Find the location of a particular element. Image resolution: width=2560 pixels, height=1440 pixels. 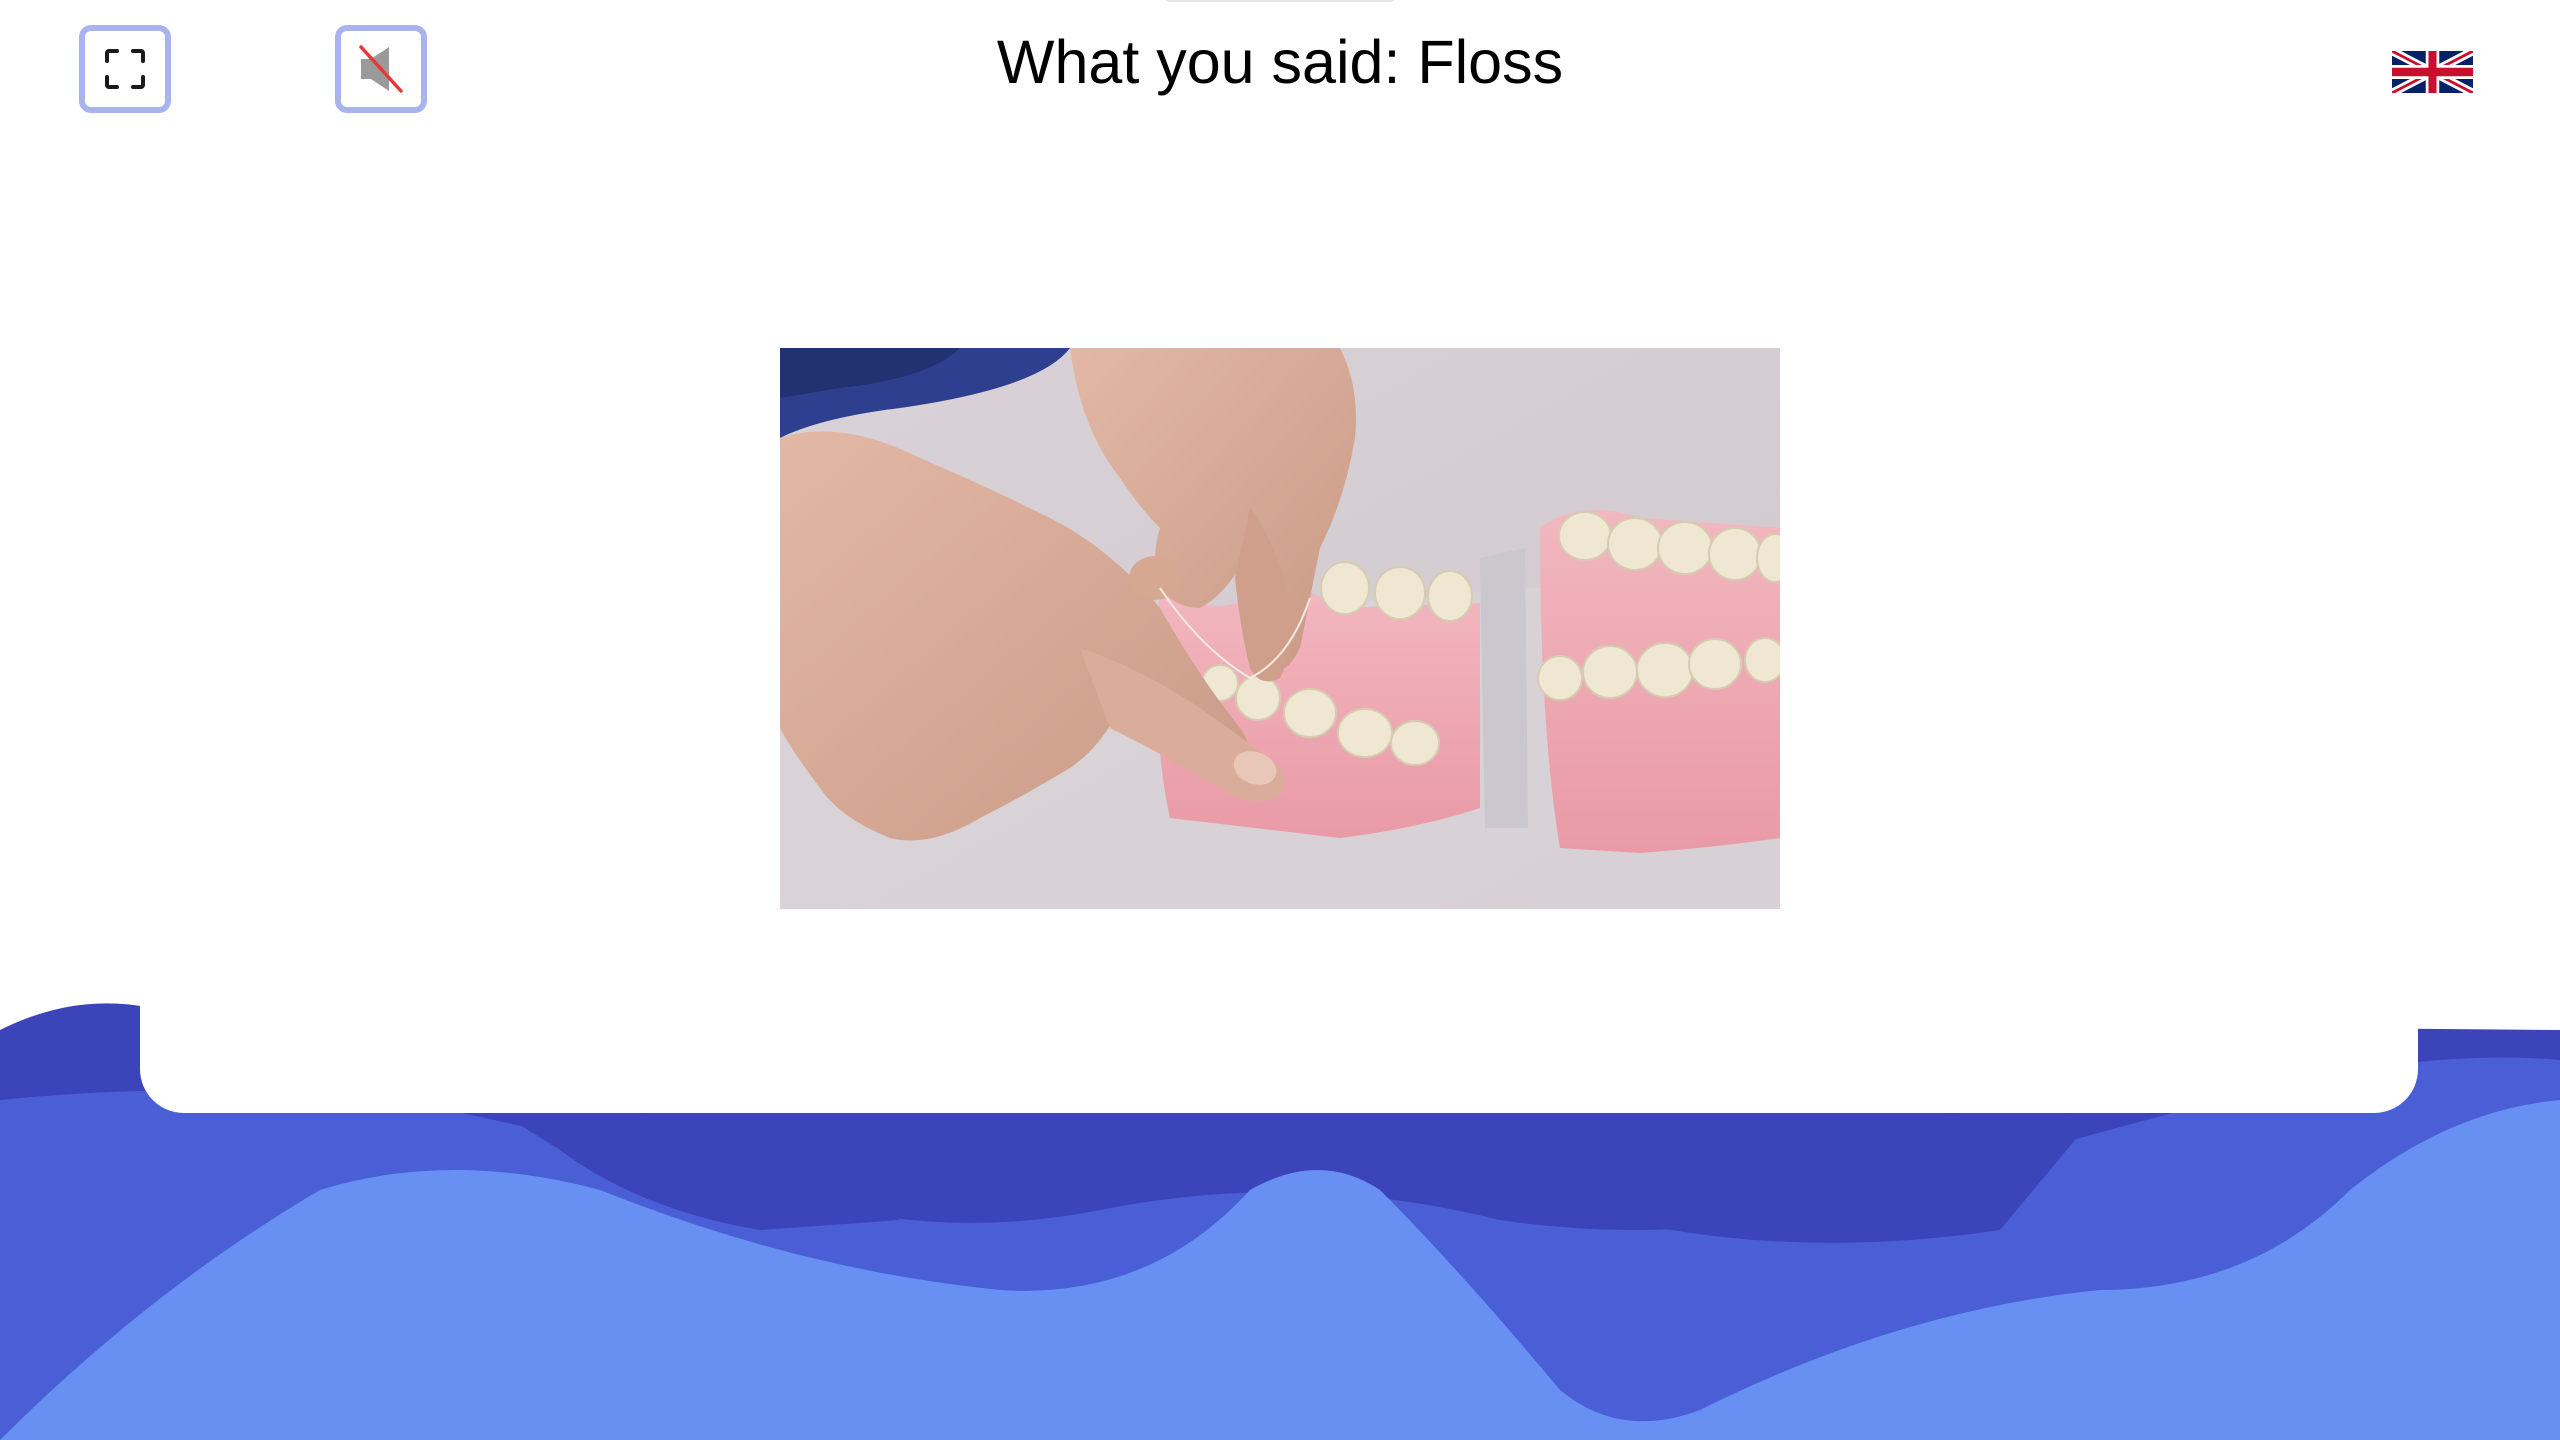

bottom-card-panel is located at coordinates (1279, 1026).